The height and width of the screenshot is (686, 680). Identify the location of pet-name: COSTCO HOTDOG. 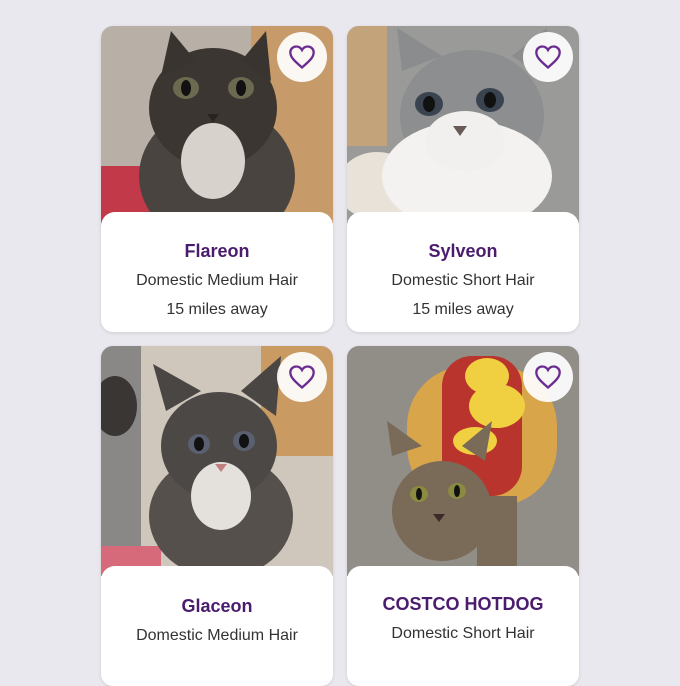
(463, 604).